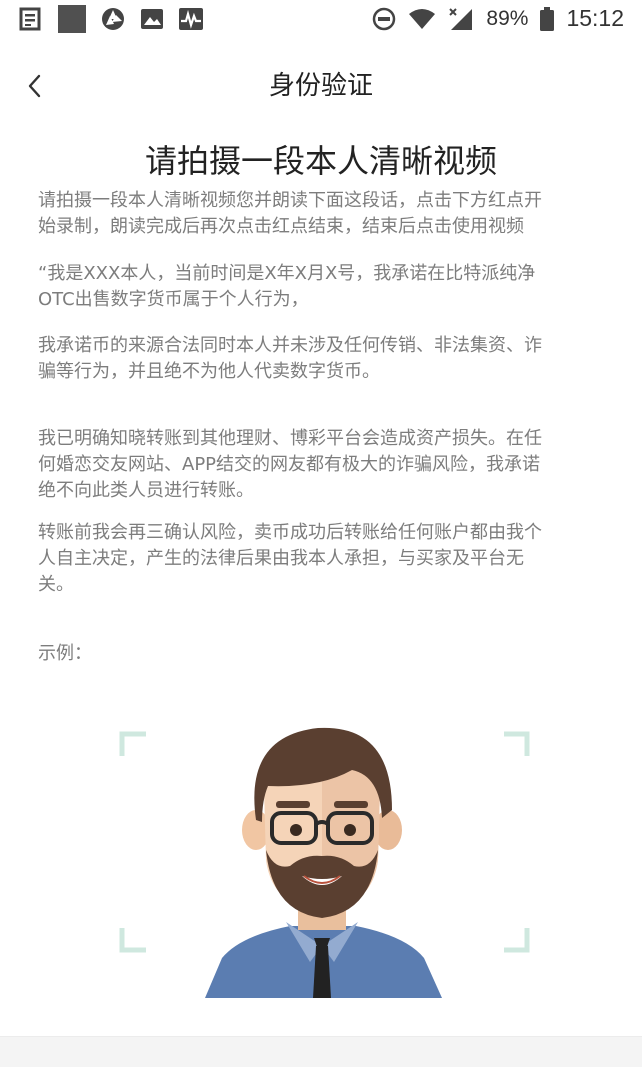 The width and height of the screenshot is (642, 1067). I want to click on image-icon, so click(152, 19).